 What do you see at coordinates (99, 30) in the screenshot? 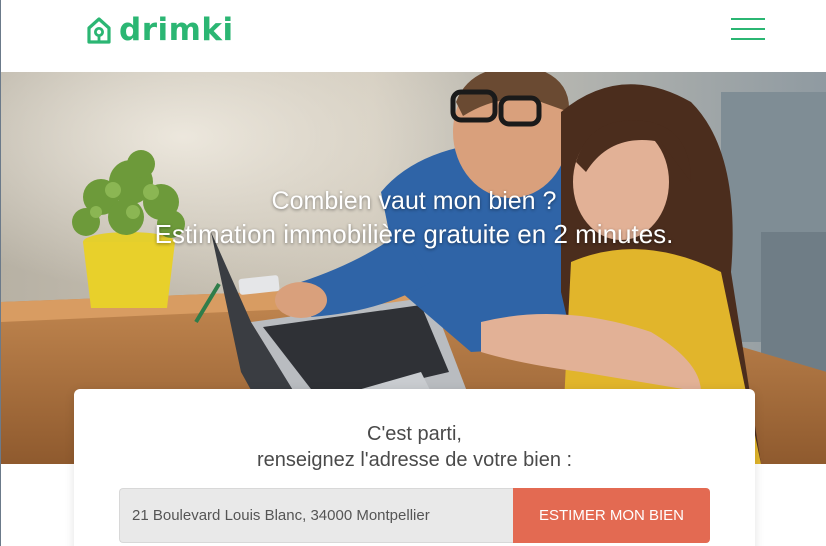
I see `house-icon` at bounding box center [99, 30].